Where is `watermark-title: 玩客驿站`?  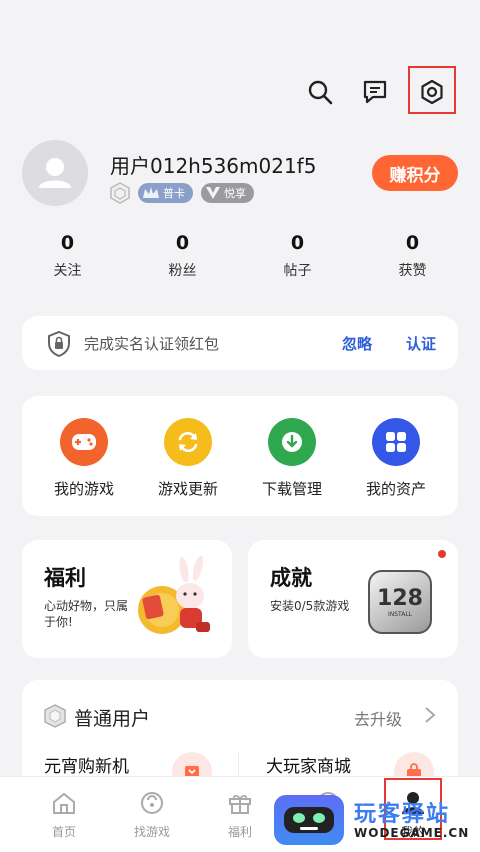
watermark-title: 玩客驿站 is located at coordinates (402, 814).